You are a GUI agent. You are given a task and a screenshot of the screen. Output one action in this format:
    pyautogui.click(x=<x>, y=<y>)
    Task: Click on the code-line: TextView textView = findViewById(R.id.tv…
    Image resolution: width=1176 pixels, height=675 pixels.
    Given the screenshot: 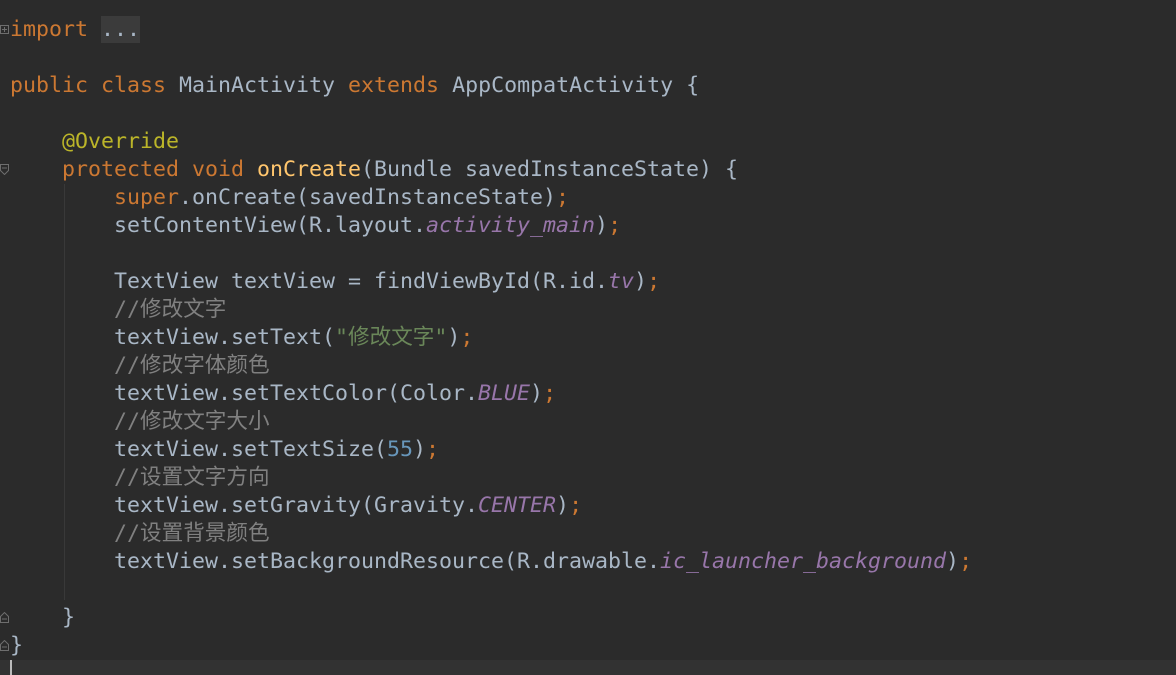 What is the action you would take?
    pyautogui.click(x=593, y=282)
    